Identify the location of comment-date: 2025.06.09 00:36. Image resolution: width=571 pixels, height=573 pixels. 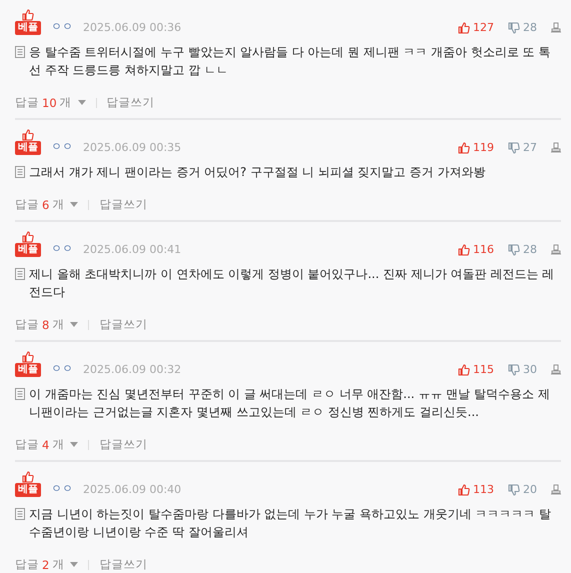
(132, 27).